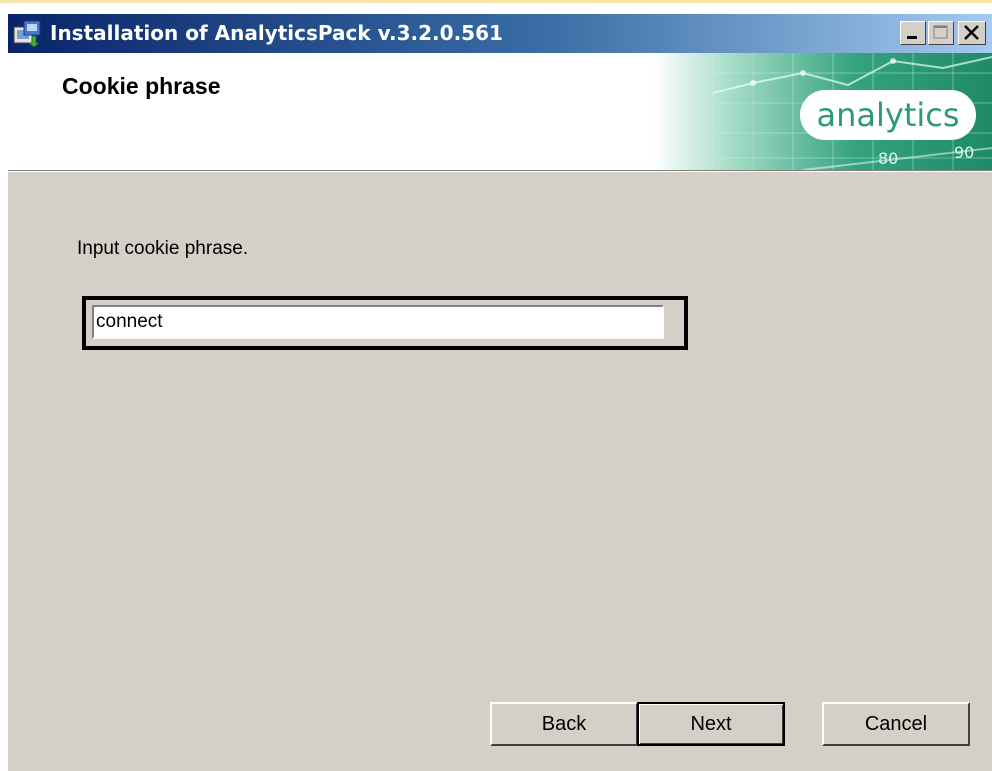 The image size is (992, 771). I want to click on banner-number-90: 90, so click(964, 152).